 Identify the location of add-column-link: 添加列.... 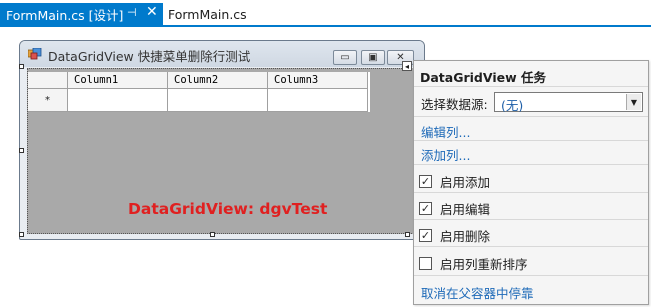
(445, 154).